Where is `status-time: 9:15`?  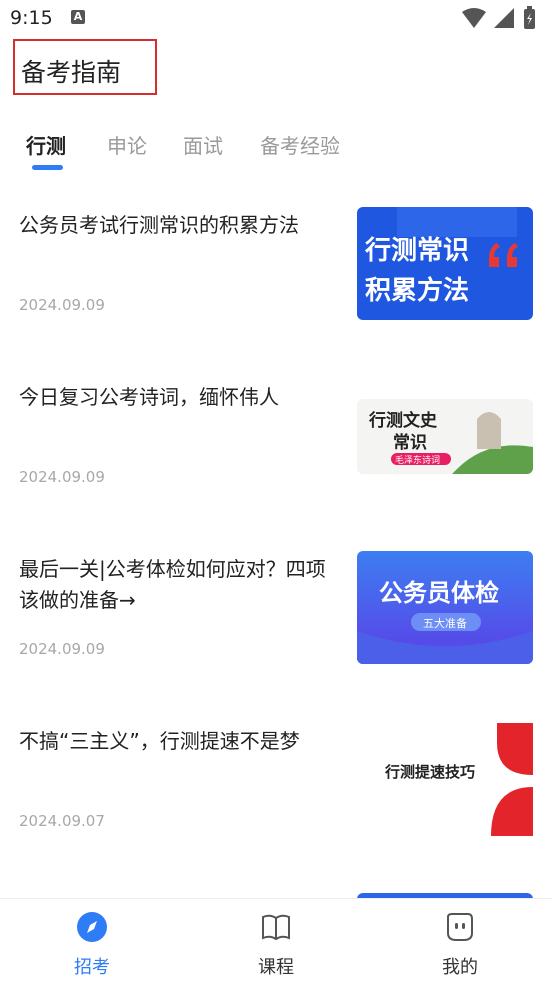 status-time: 9:15 is located at coordinates (31, 18).